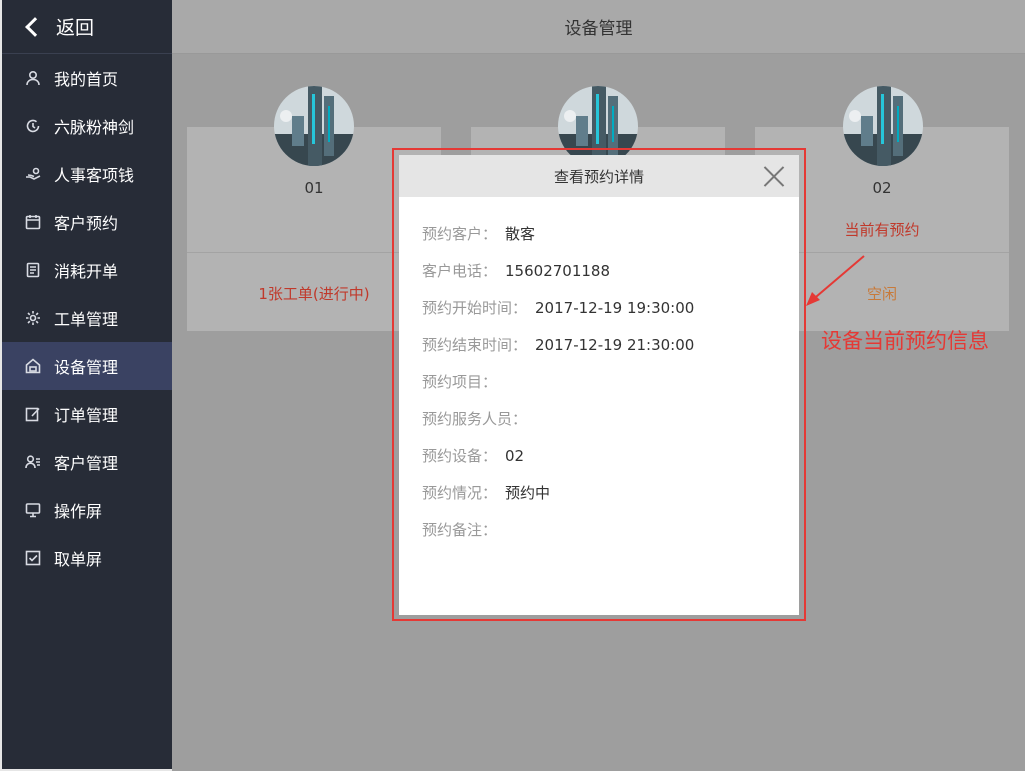 Image resolution: width=1025 pixels, height=771 pixels. Describe the element at coordinates (33, 78) in the screenshot. I see `user-icon` at that location.